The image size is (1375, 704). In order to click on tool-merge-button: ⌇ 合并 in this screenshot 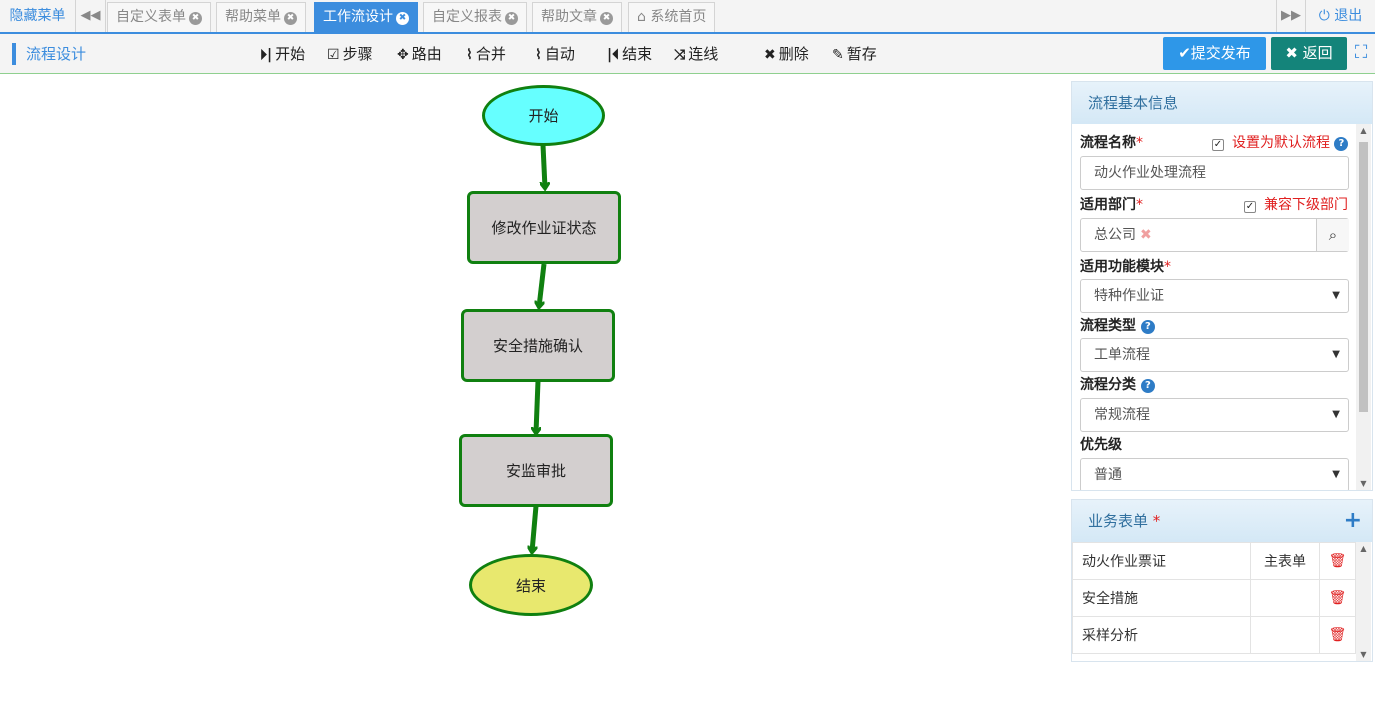, I will do `click(486, 54)`.